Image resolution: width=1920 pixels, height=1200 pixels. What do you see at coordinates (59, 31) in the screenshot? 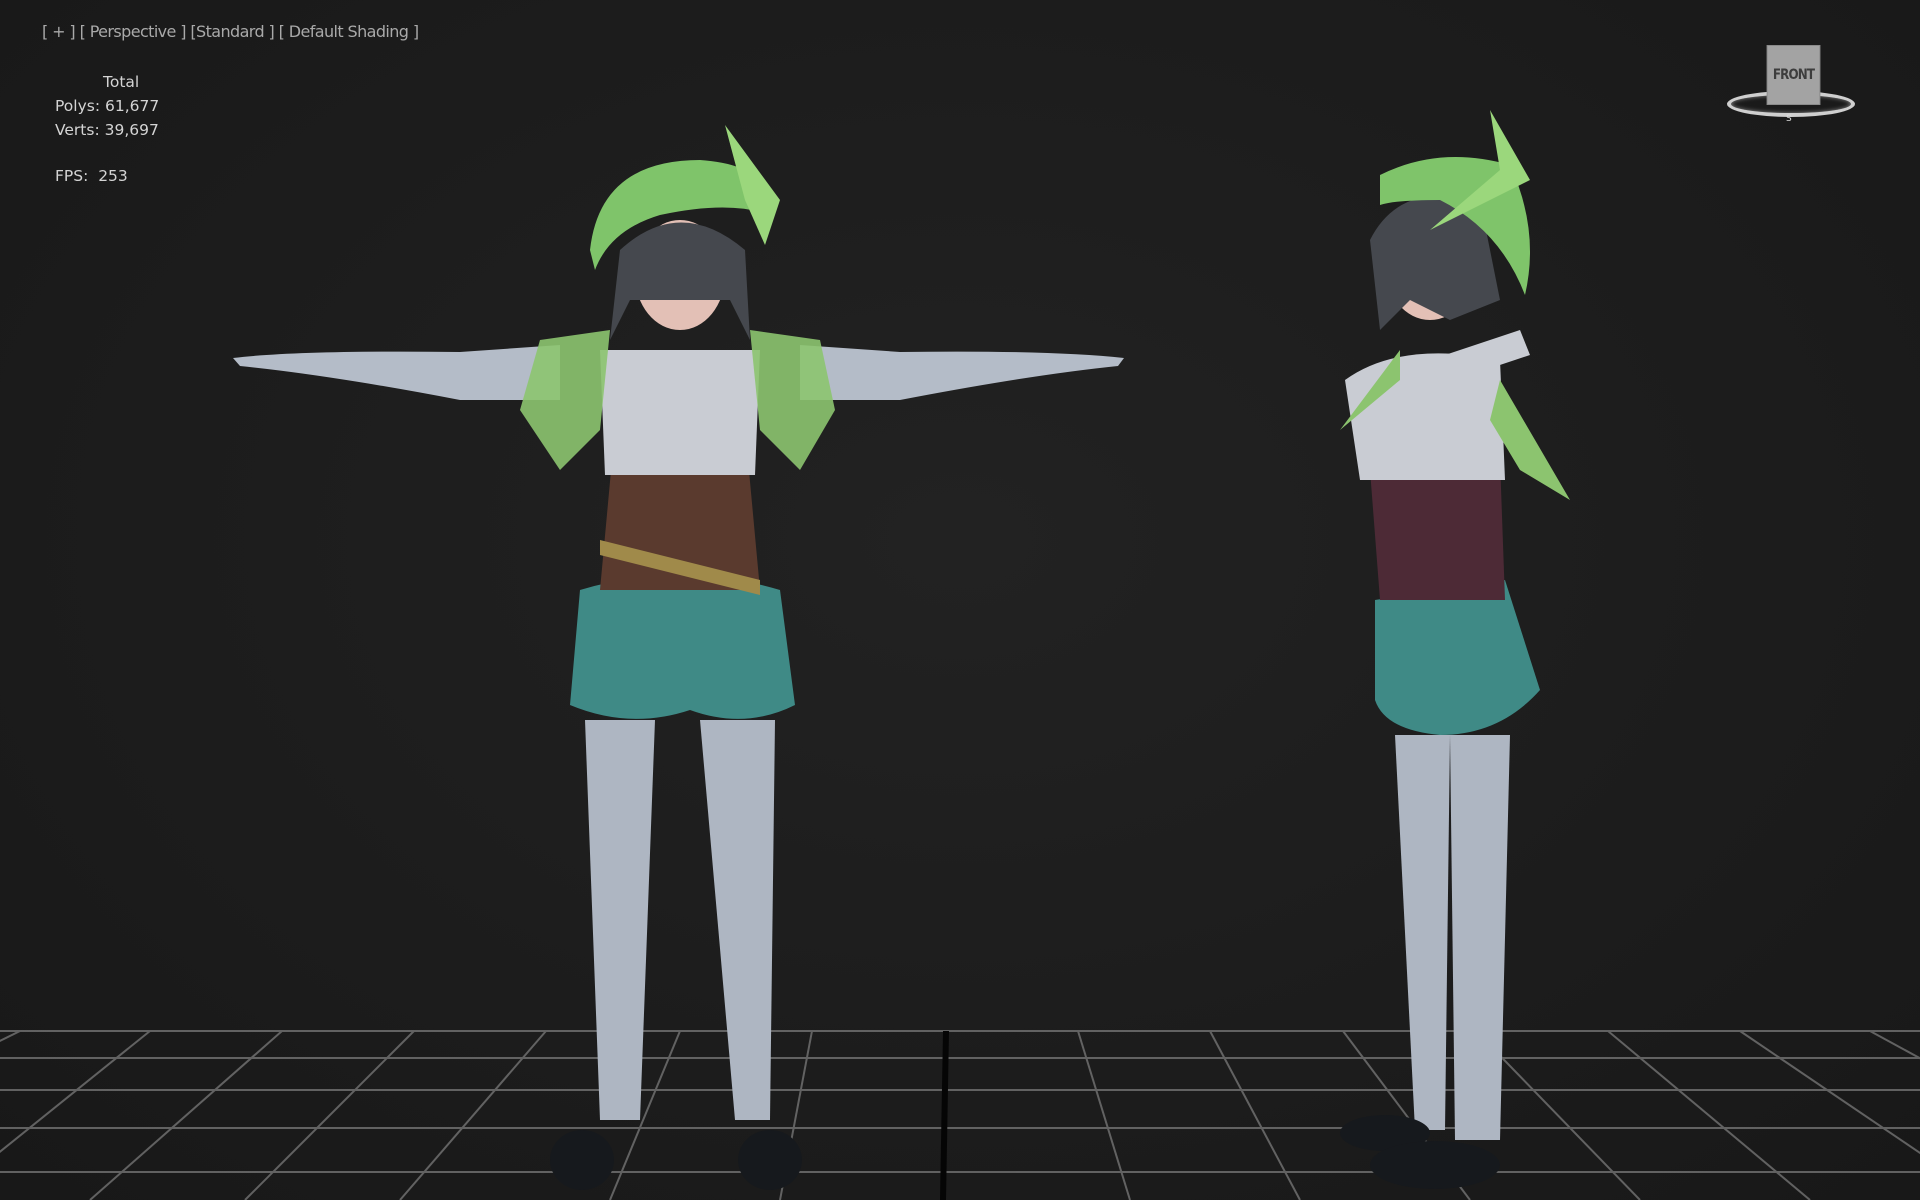
I see `viewport-menu-plus: [ + ]` at bounding box center [59, 31].